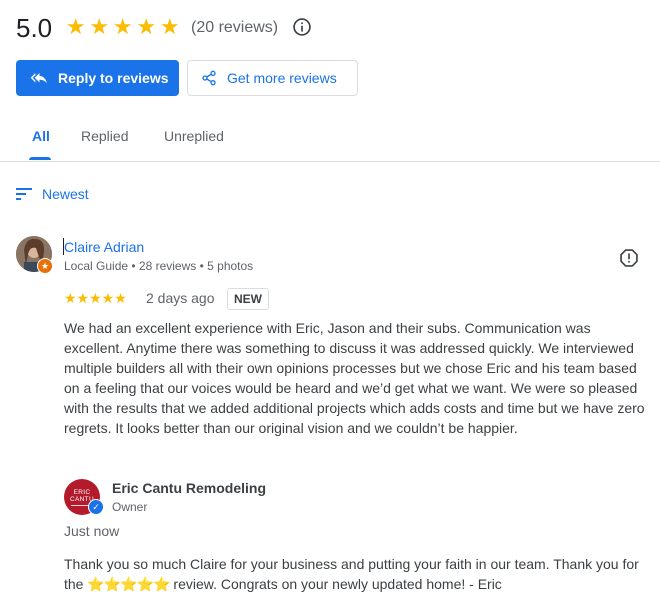 Image resolution: width=660 pixels, height=600 pixels. I want to click on reply-time: Just now, so click(92, 531).